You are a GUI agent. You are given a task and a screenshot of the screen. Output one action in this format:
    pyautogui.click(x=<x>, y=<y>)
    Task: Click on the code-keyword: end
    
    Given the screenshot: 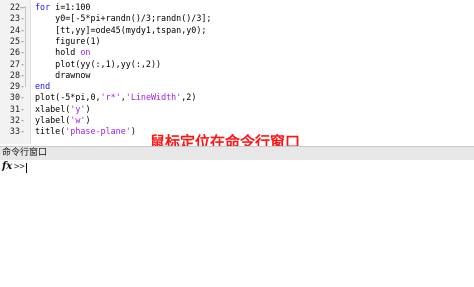 What is the action you would take?
    pyautogui.click(x=43, y=86)
    